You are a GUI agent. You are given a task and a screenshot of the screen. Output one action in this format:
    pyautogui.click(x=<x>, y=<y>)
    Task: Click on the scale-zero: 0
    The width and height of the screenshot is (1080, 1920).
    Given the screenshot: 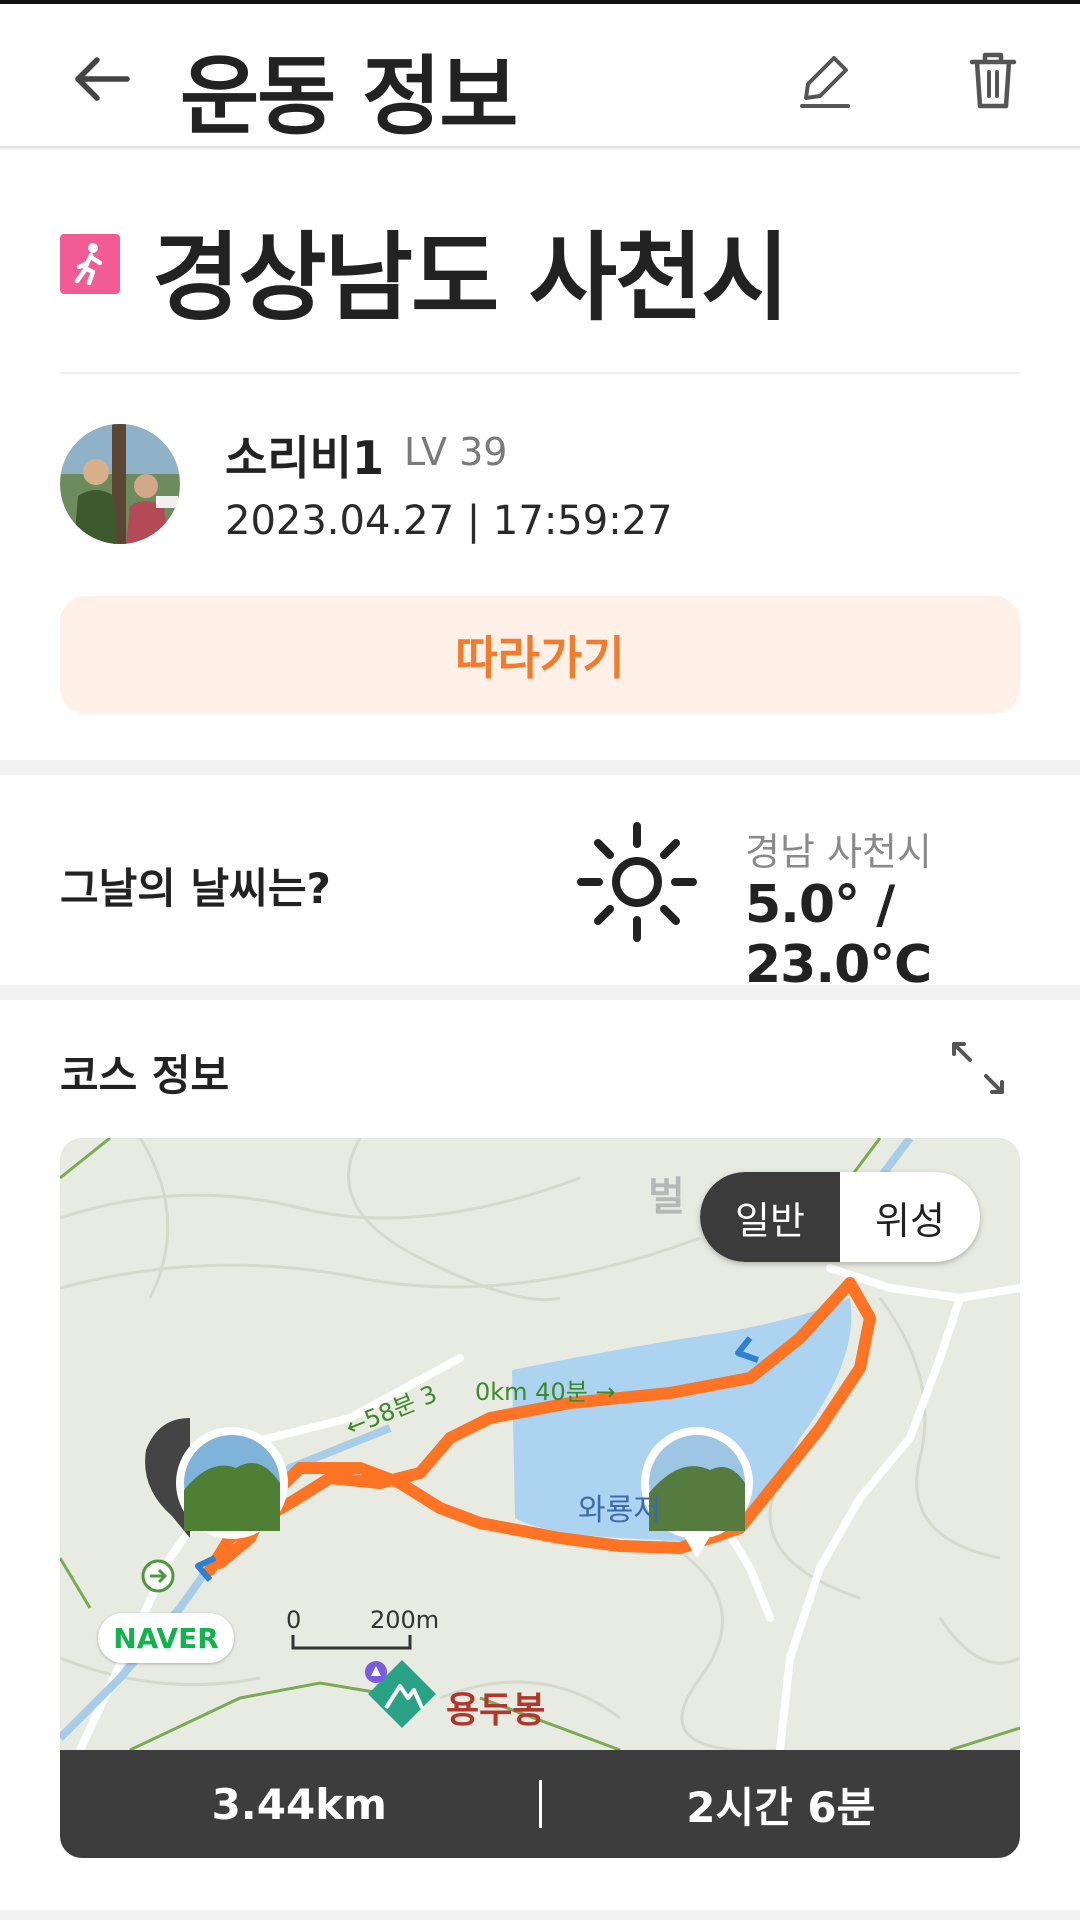 What is the action you would take?
    pyautogui.click(x=293, y=1620)
    